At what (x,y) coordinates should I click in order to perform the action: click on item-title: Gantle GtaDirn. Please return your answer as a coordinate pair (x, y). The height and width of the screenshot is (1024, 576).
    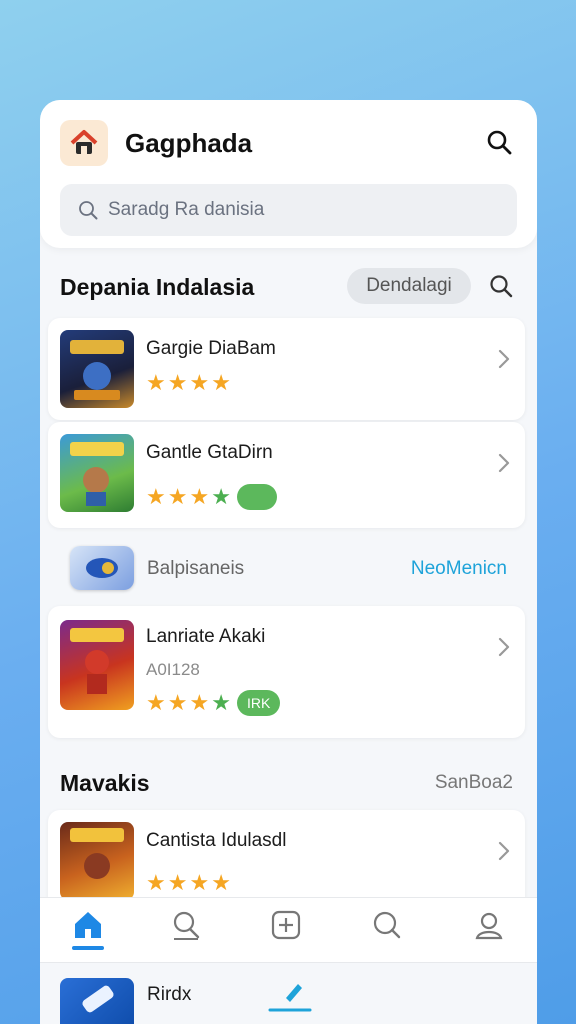
    Looking at the image, I should click on (209, 452).